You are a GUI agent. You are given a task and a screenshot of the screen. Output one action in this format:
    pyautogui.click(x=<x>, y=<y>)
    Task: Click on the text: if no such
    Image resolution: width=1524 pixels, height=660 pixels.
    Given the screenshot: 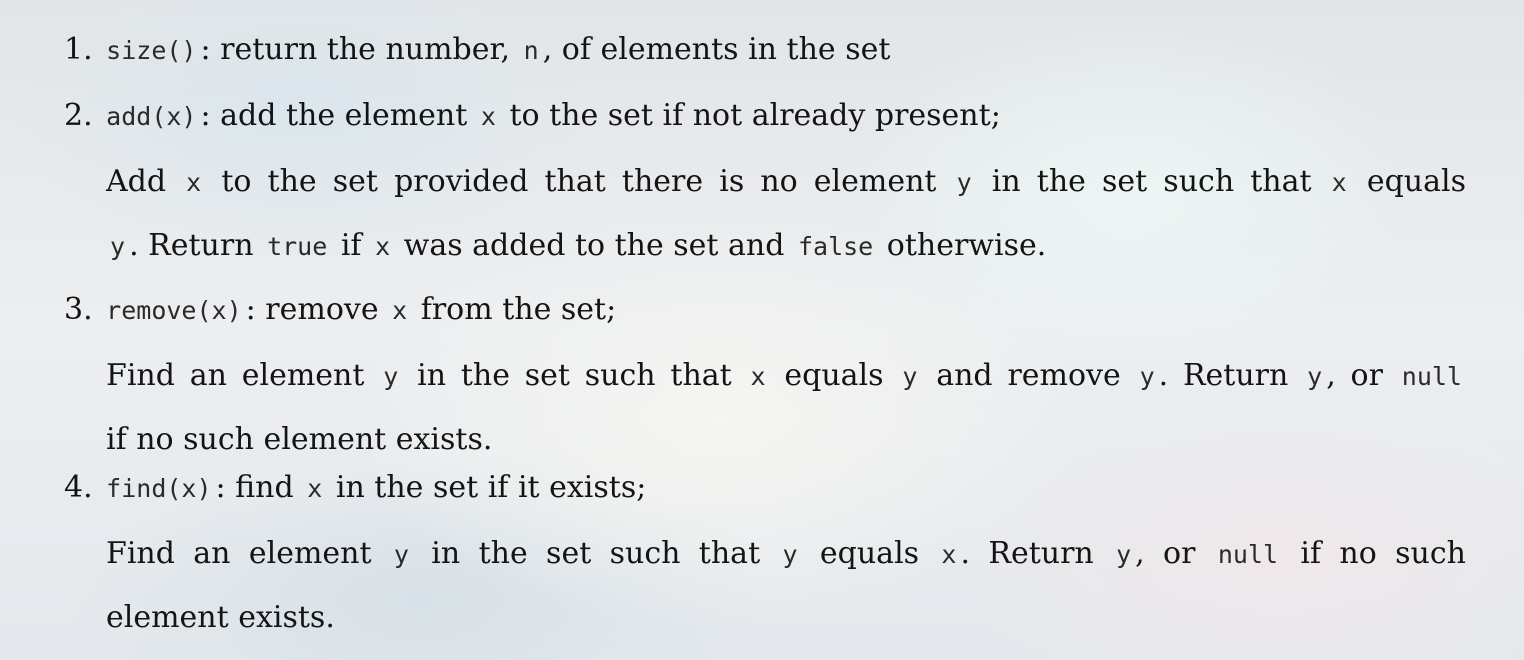 What is the action you would take?
    pyautogui.click(x=1374, y=553)
    